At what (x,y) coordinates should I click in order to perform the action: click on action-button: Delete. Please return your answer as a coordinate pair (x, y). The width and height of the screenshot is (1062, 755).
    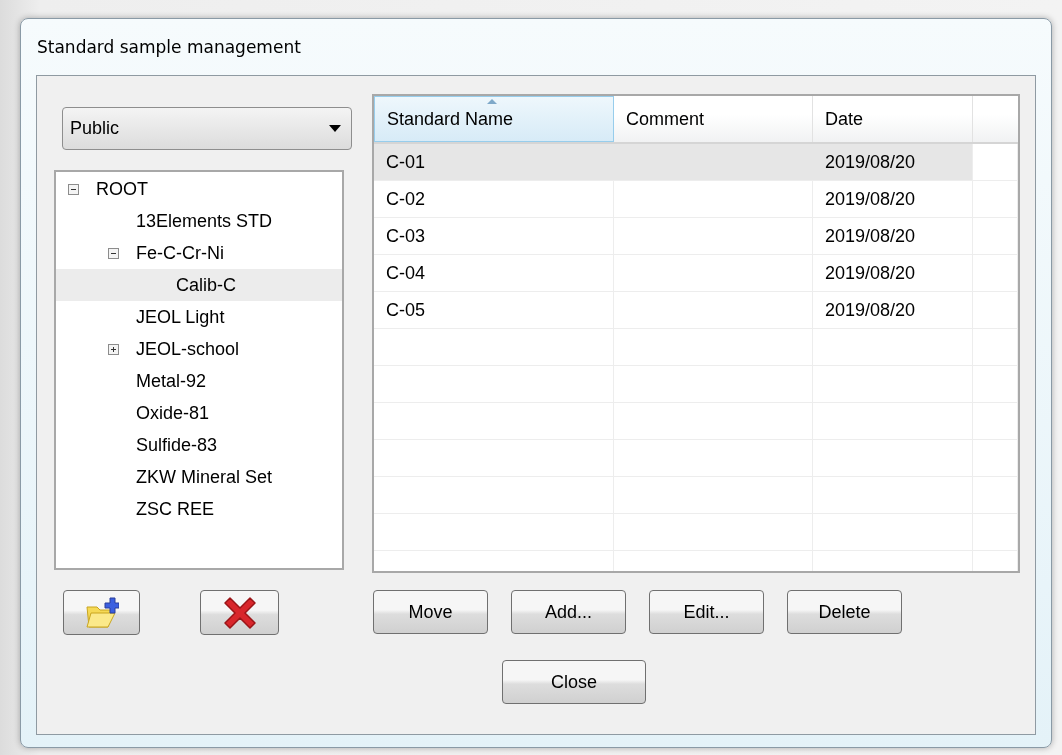
    Looking at the image, I should click on (844, 612).